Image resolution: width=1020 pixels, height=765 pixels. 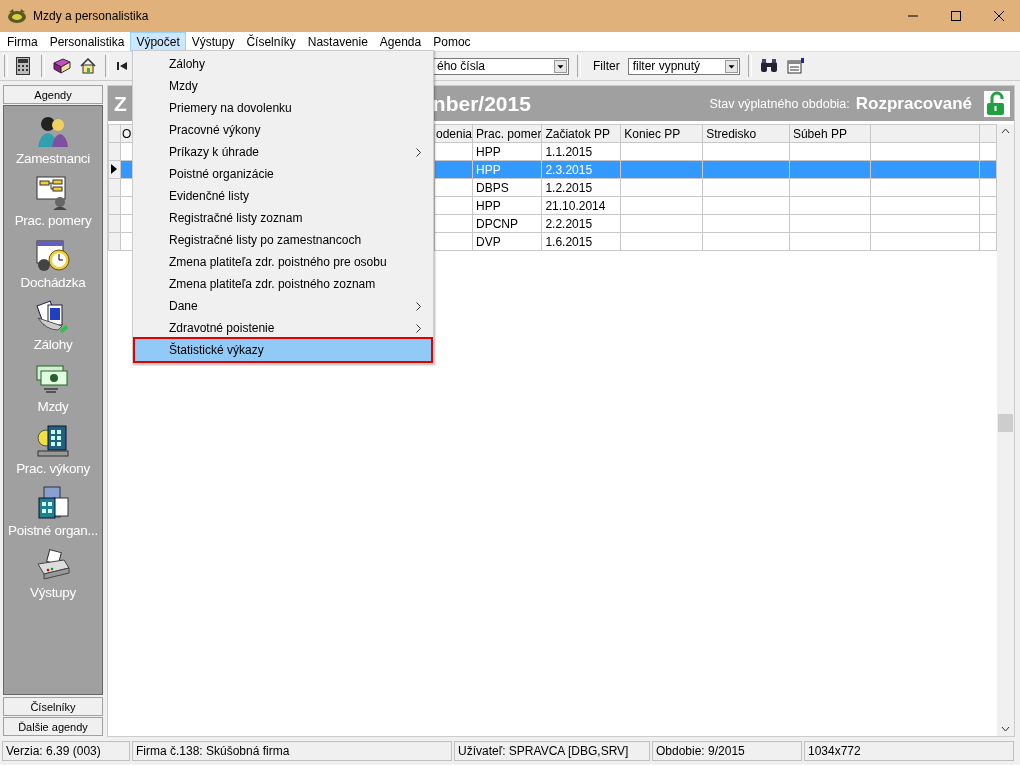 I want to click on sidebar-button: Číselníky, so click(x=53, y=706).